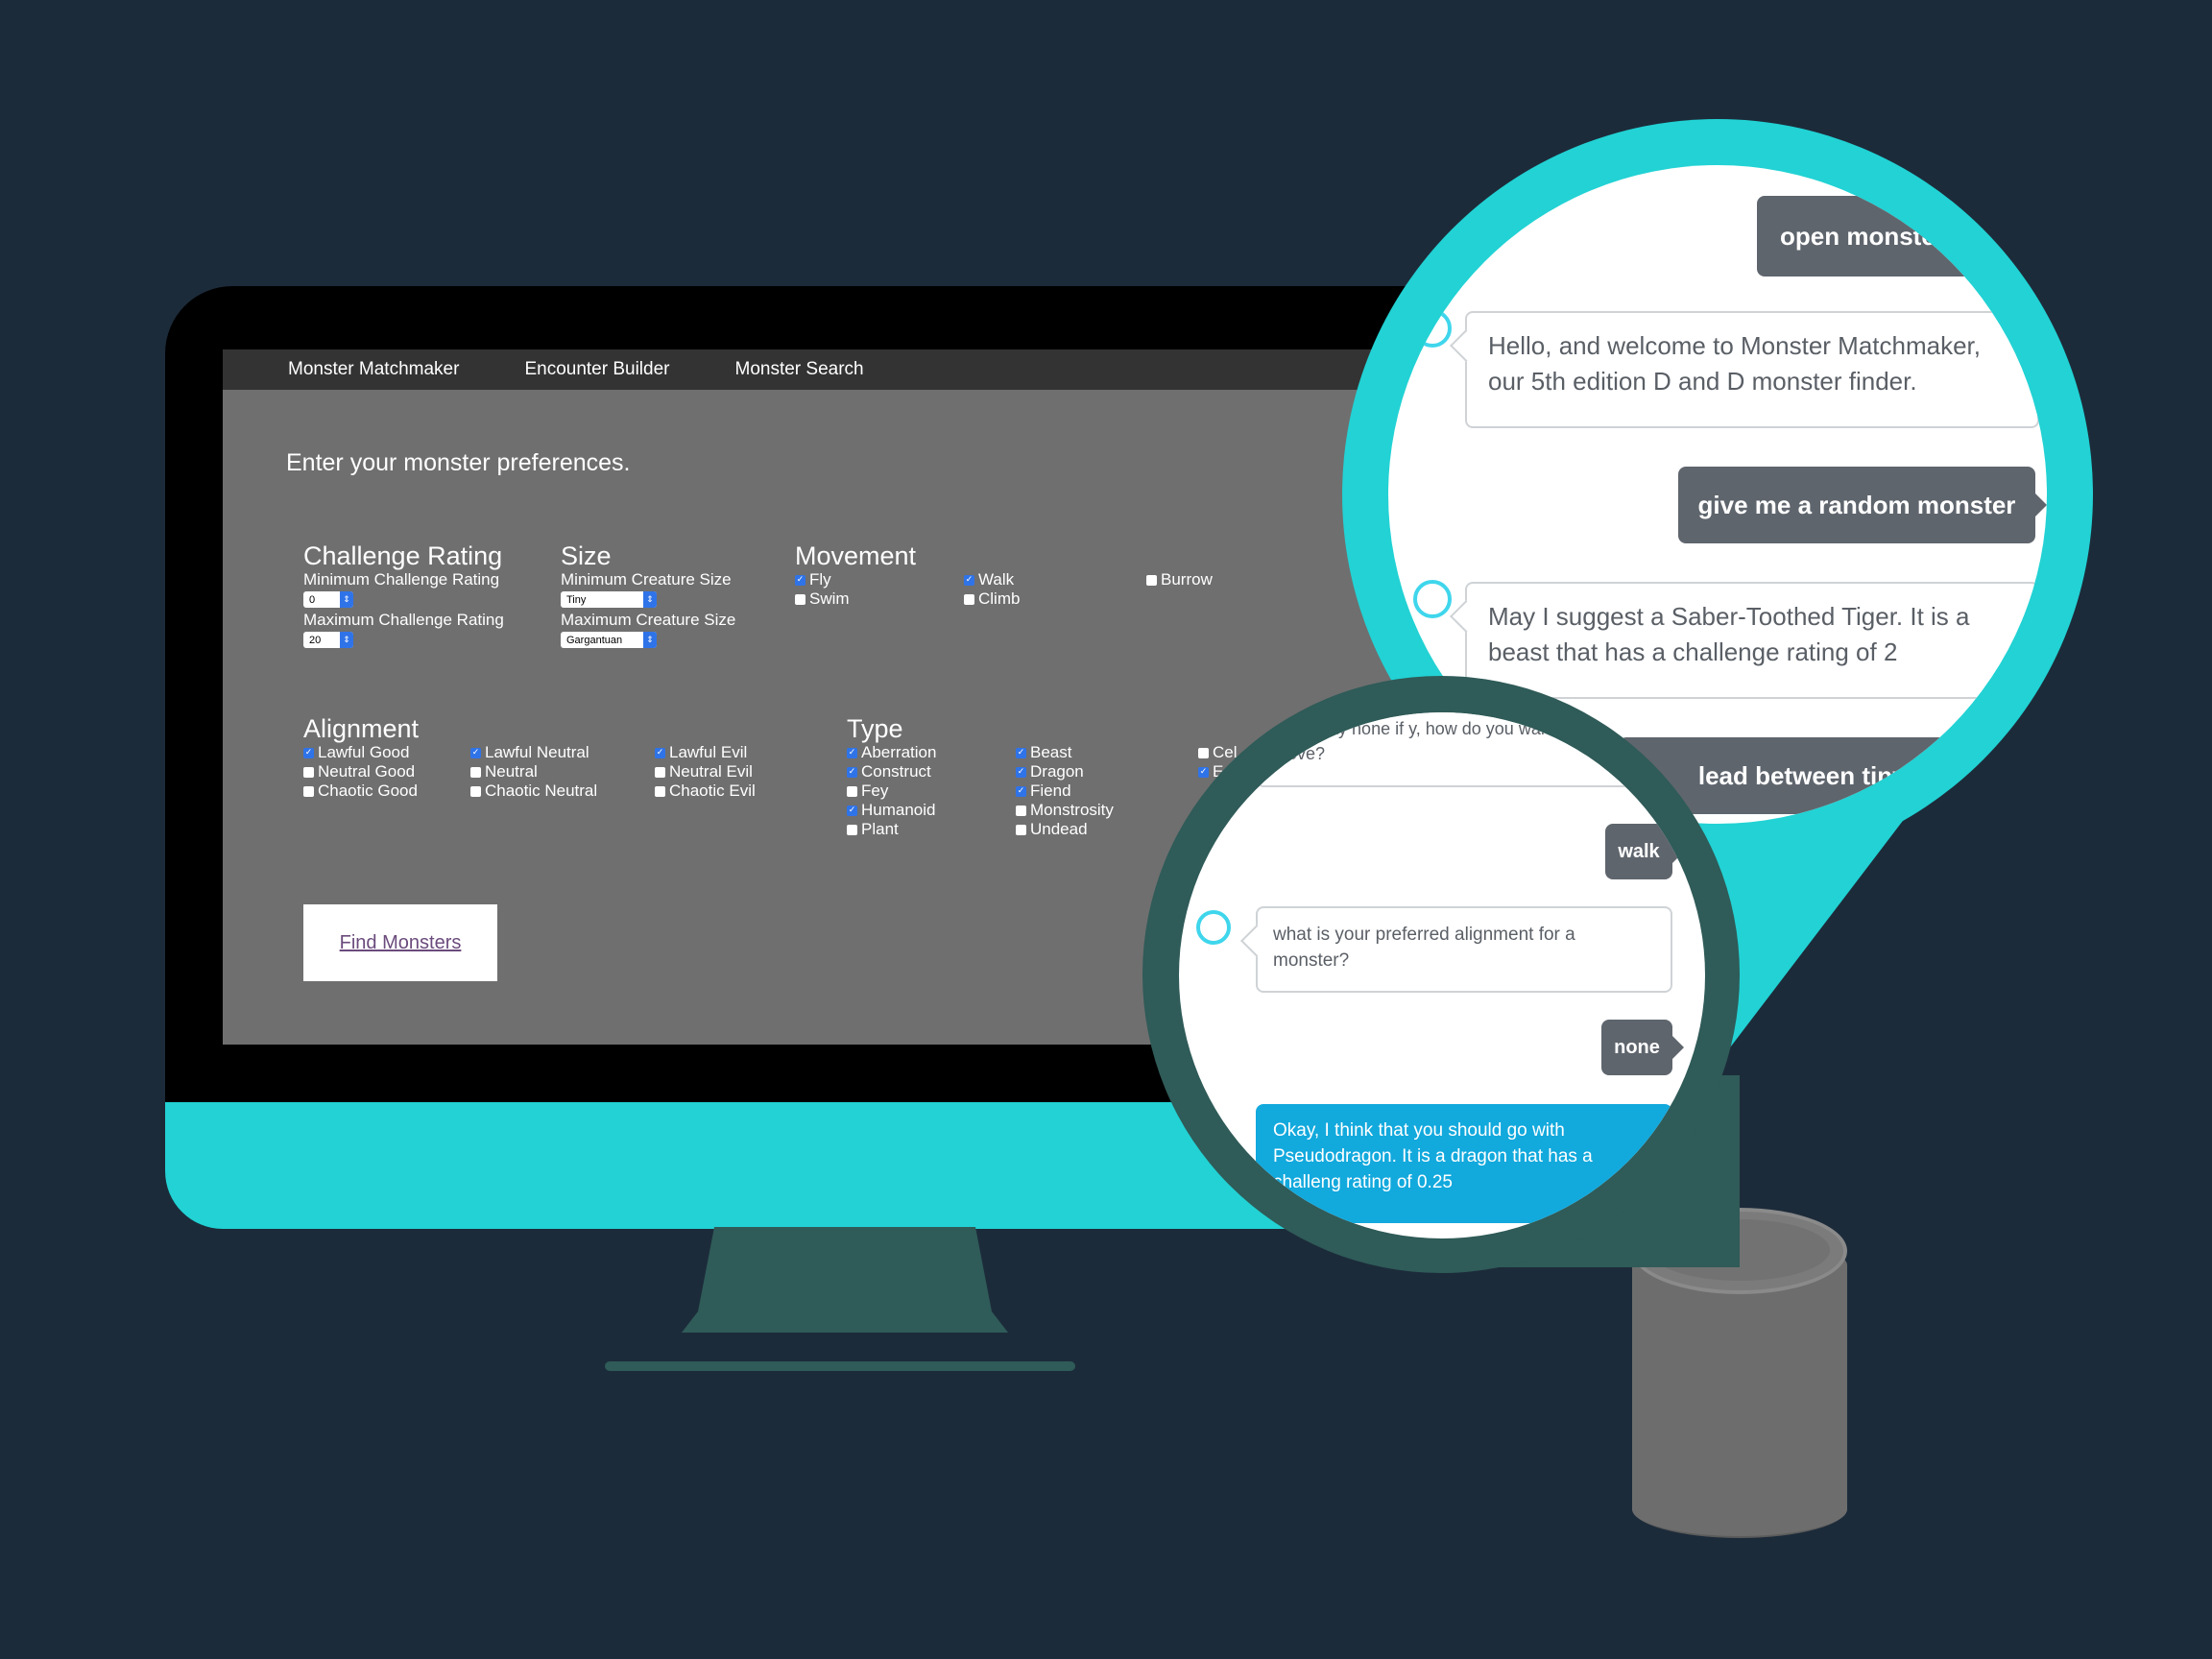 Image resolution: width=2212 pixels, height=1659 pixels. What do you see at coordinates (1645, 851) in the screenshot?
I see `user-message-walk: walk` at bounding box center [1645, 851].